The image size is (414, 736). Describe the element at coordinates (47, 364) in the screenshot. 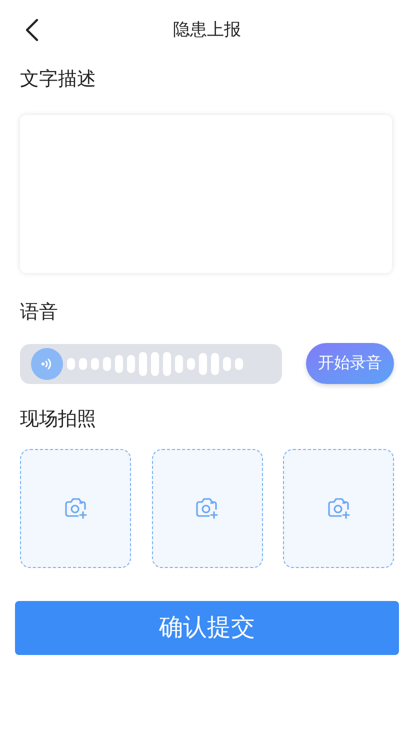

I see `speaker-icon` at that location.